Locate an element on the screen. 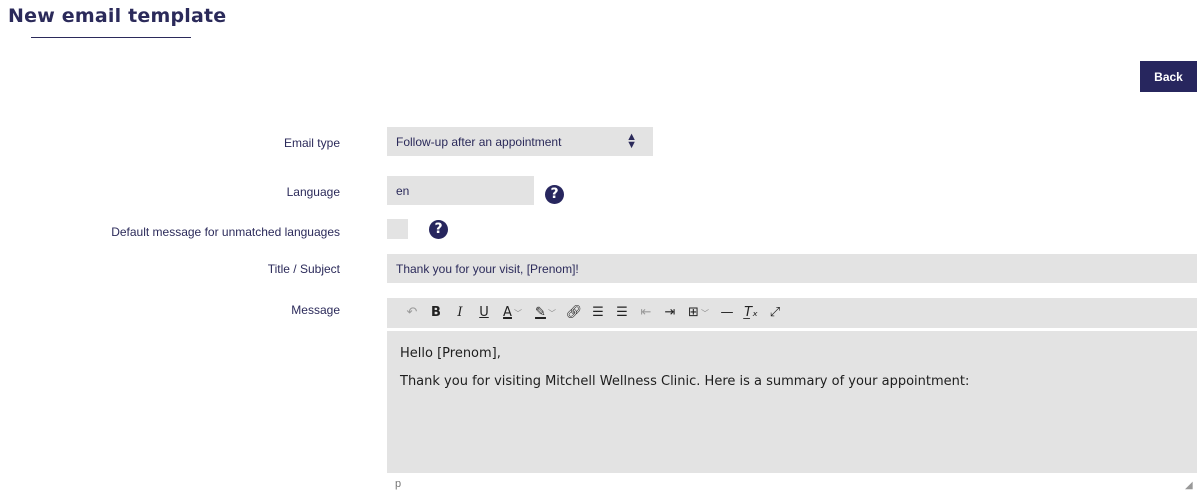  italic-icon: I is located at coordinates (460, 313).